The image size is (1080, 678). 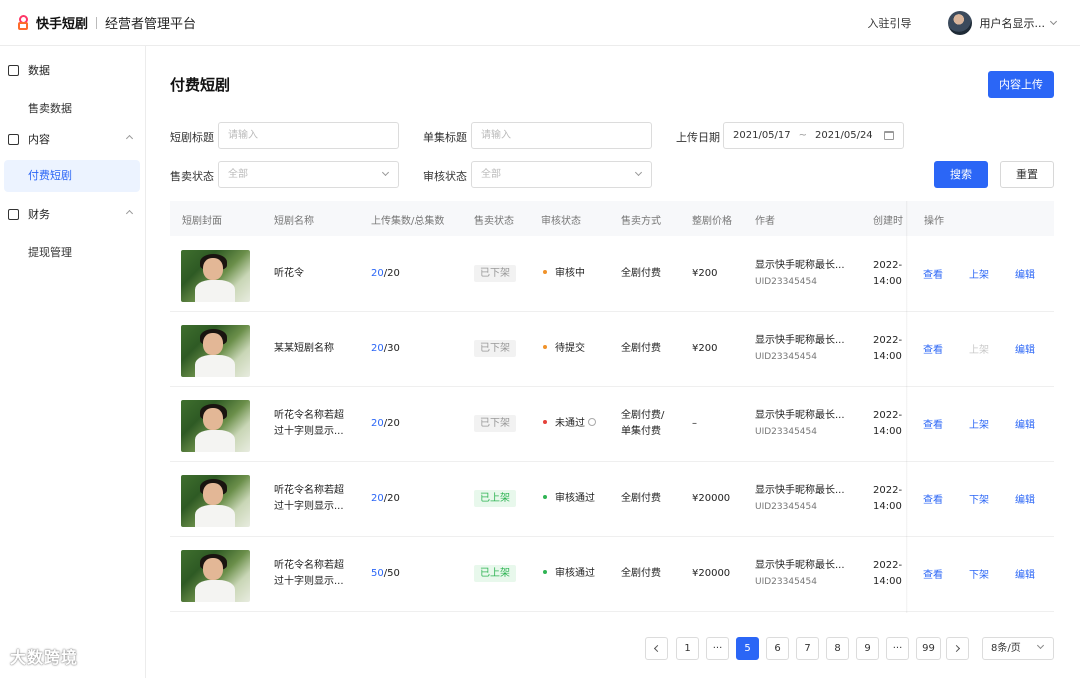 I want to click on author-info: 显示快手昵称最长... UID23345454, so click(x=800, y=574).